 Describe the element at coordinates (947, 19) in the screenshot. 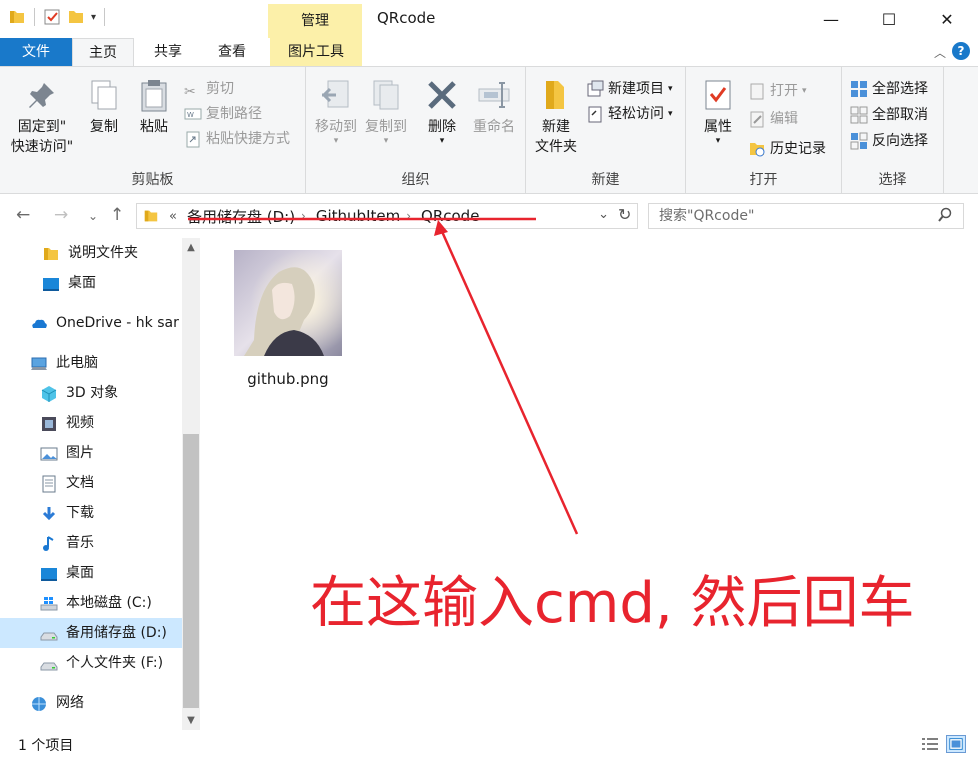

I see `close-button: ✕` at that location.